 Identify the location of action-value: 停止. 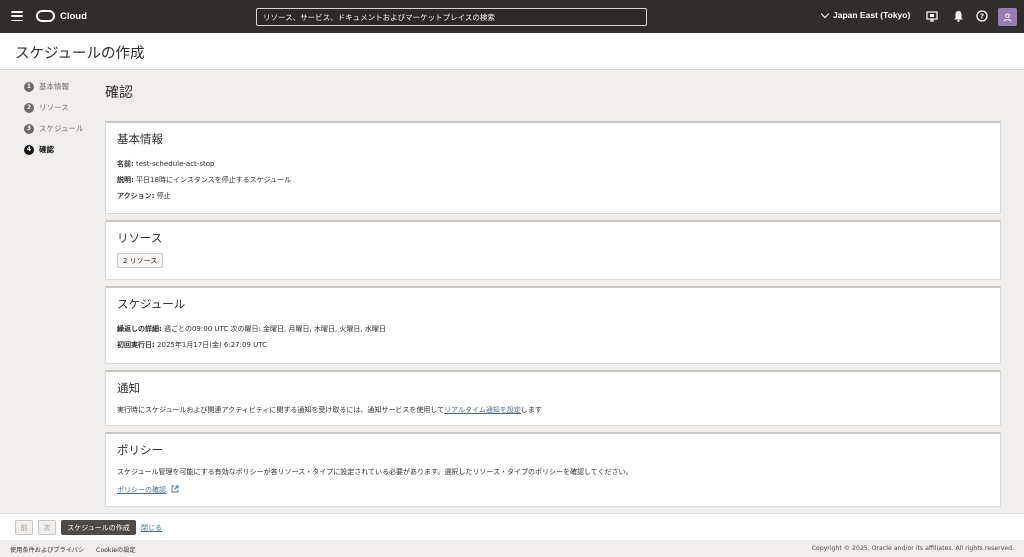
(163, 196).